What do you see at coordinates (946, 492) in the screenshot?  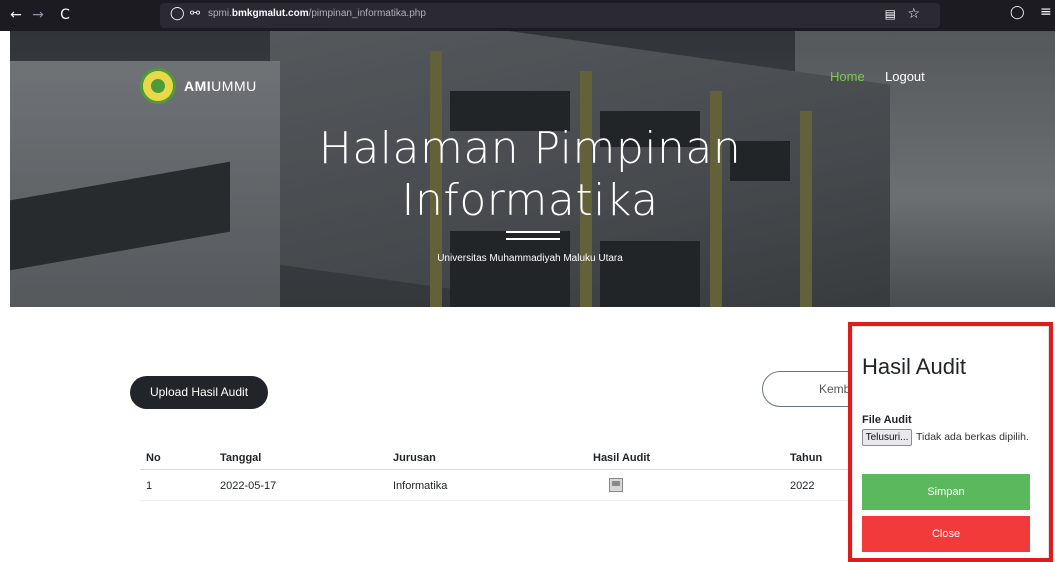 I see `simpan-button: Simpan` at bounding box center [946, 492].